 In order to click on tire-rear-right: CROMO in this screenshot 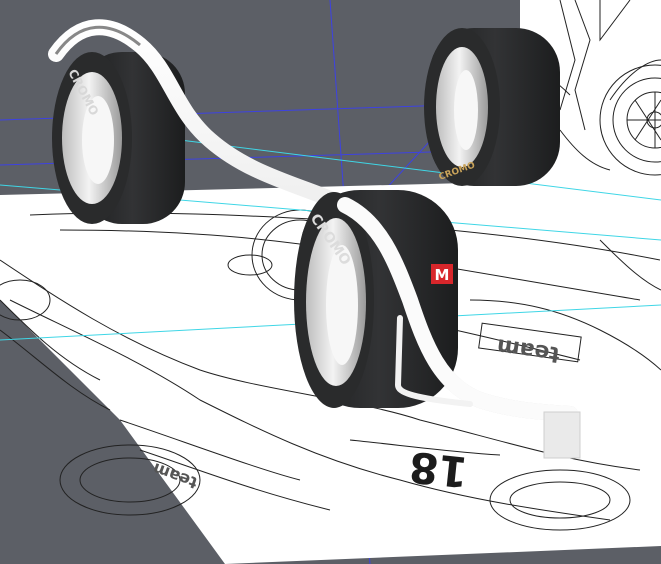, I will do `click(492, 107)`.